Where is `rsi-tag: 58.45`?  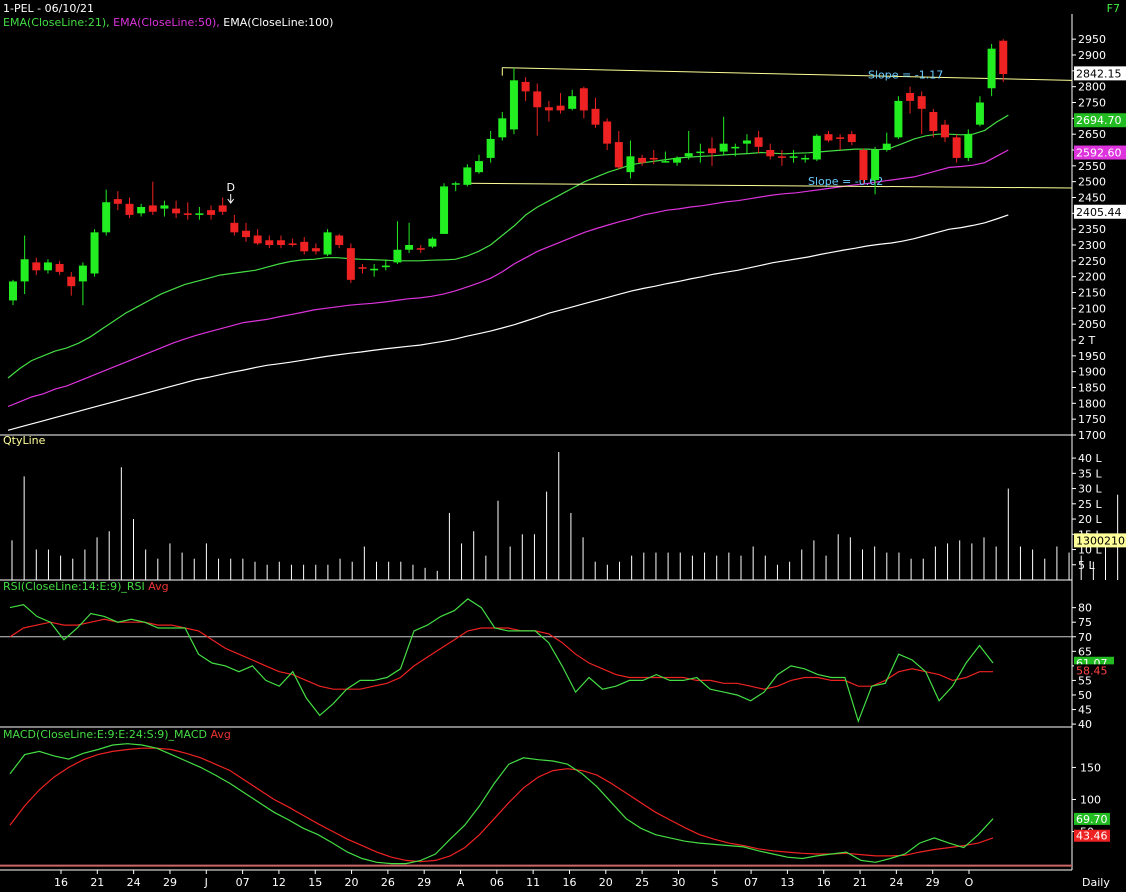
rsi-tag: 58.45 is located at coordinates (1092, 670).